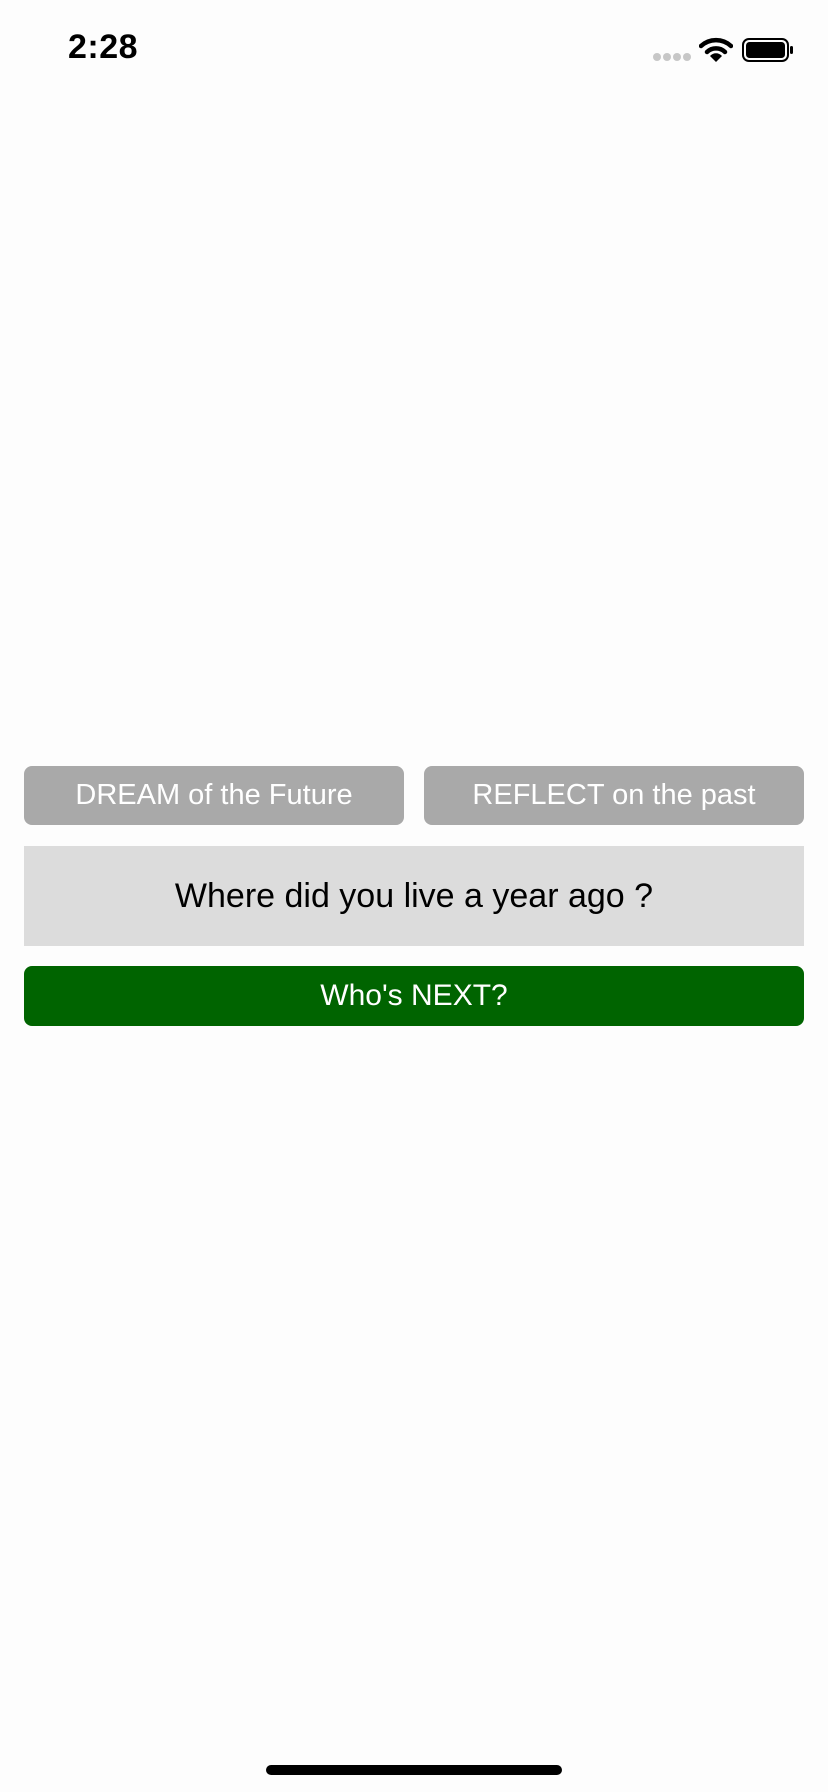 The image size is (828, 1792). What do you see at coordinates (414, 996) in the screenshot?
I see `next-player-button: Who's NEXT?` at bounding box center [414, 996].